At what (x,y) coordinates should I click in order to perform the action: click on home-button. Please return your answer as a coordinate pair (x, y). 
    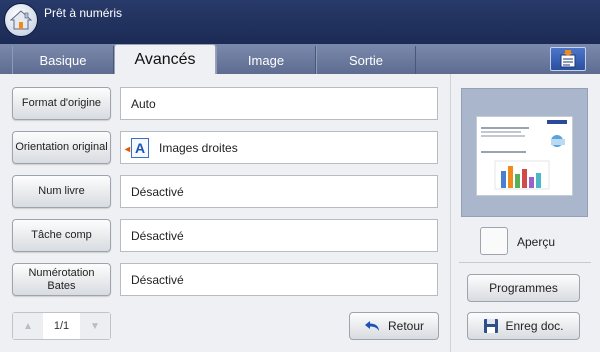
    Looking at the image, I should click on (21, 20).